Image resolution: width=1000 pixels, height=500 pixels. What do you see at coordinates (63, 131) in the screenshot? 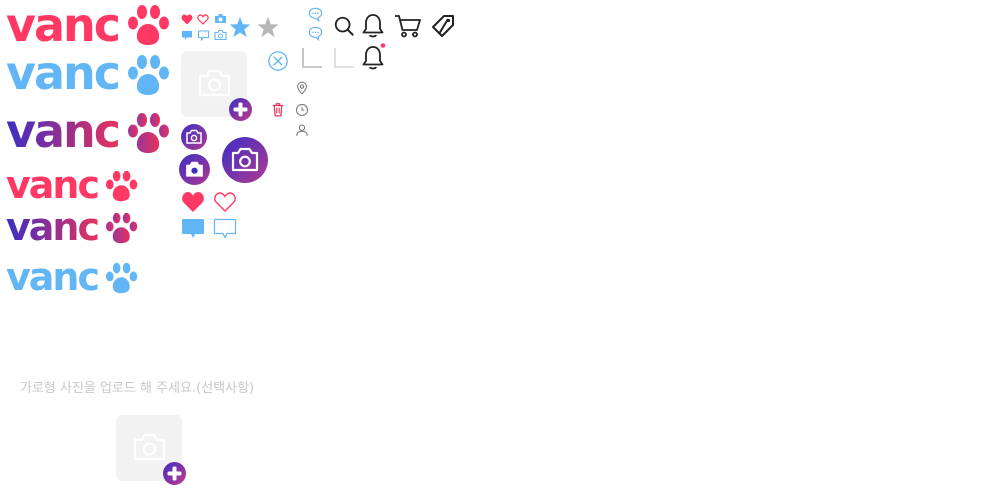
I see `logo-gradient-large: vanc` at bounding box center [63, 131].